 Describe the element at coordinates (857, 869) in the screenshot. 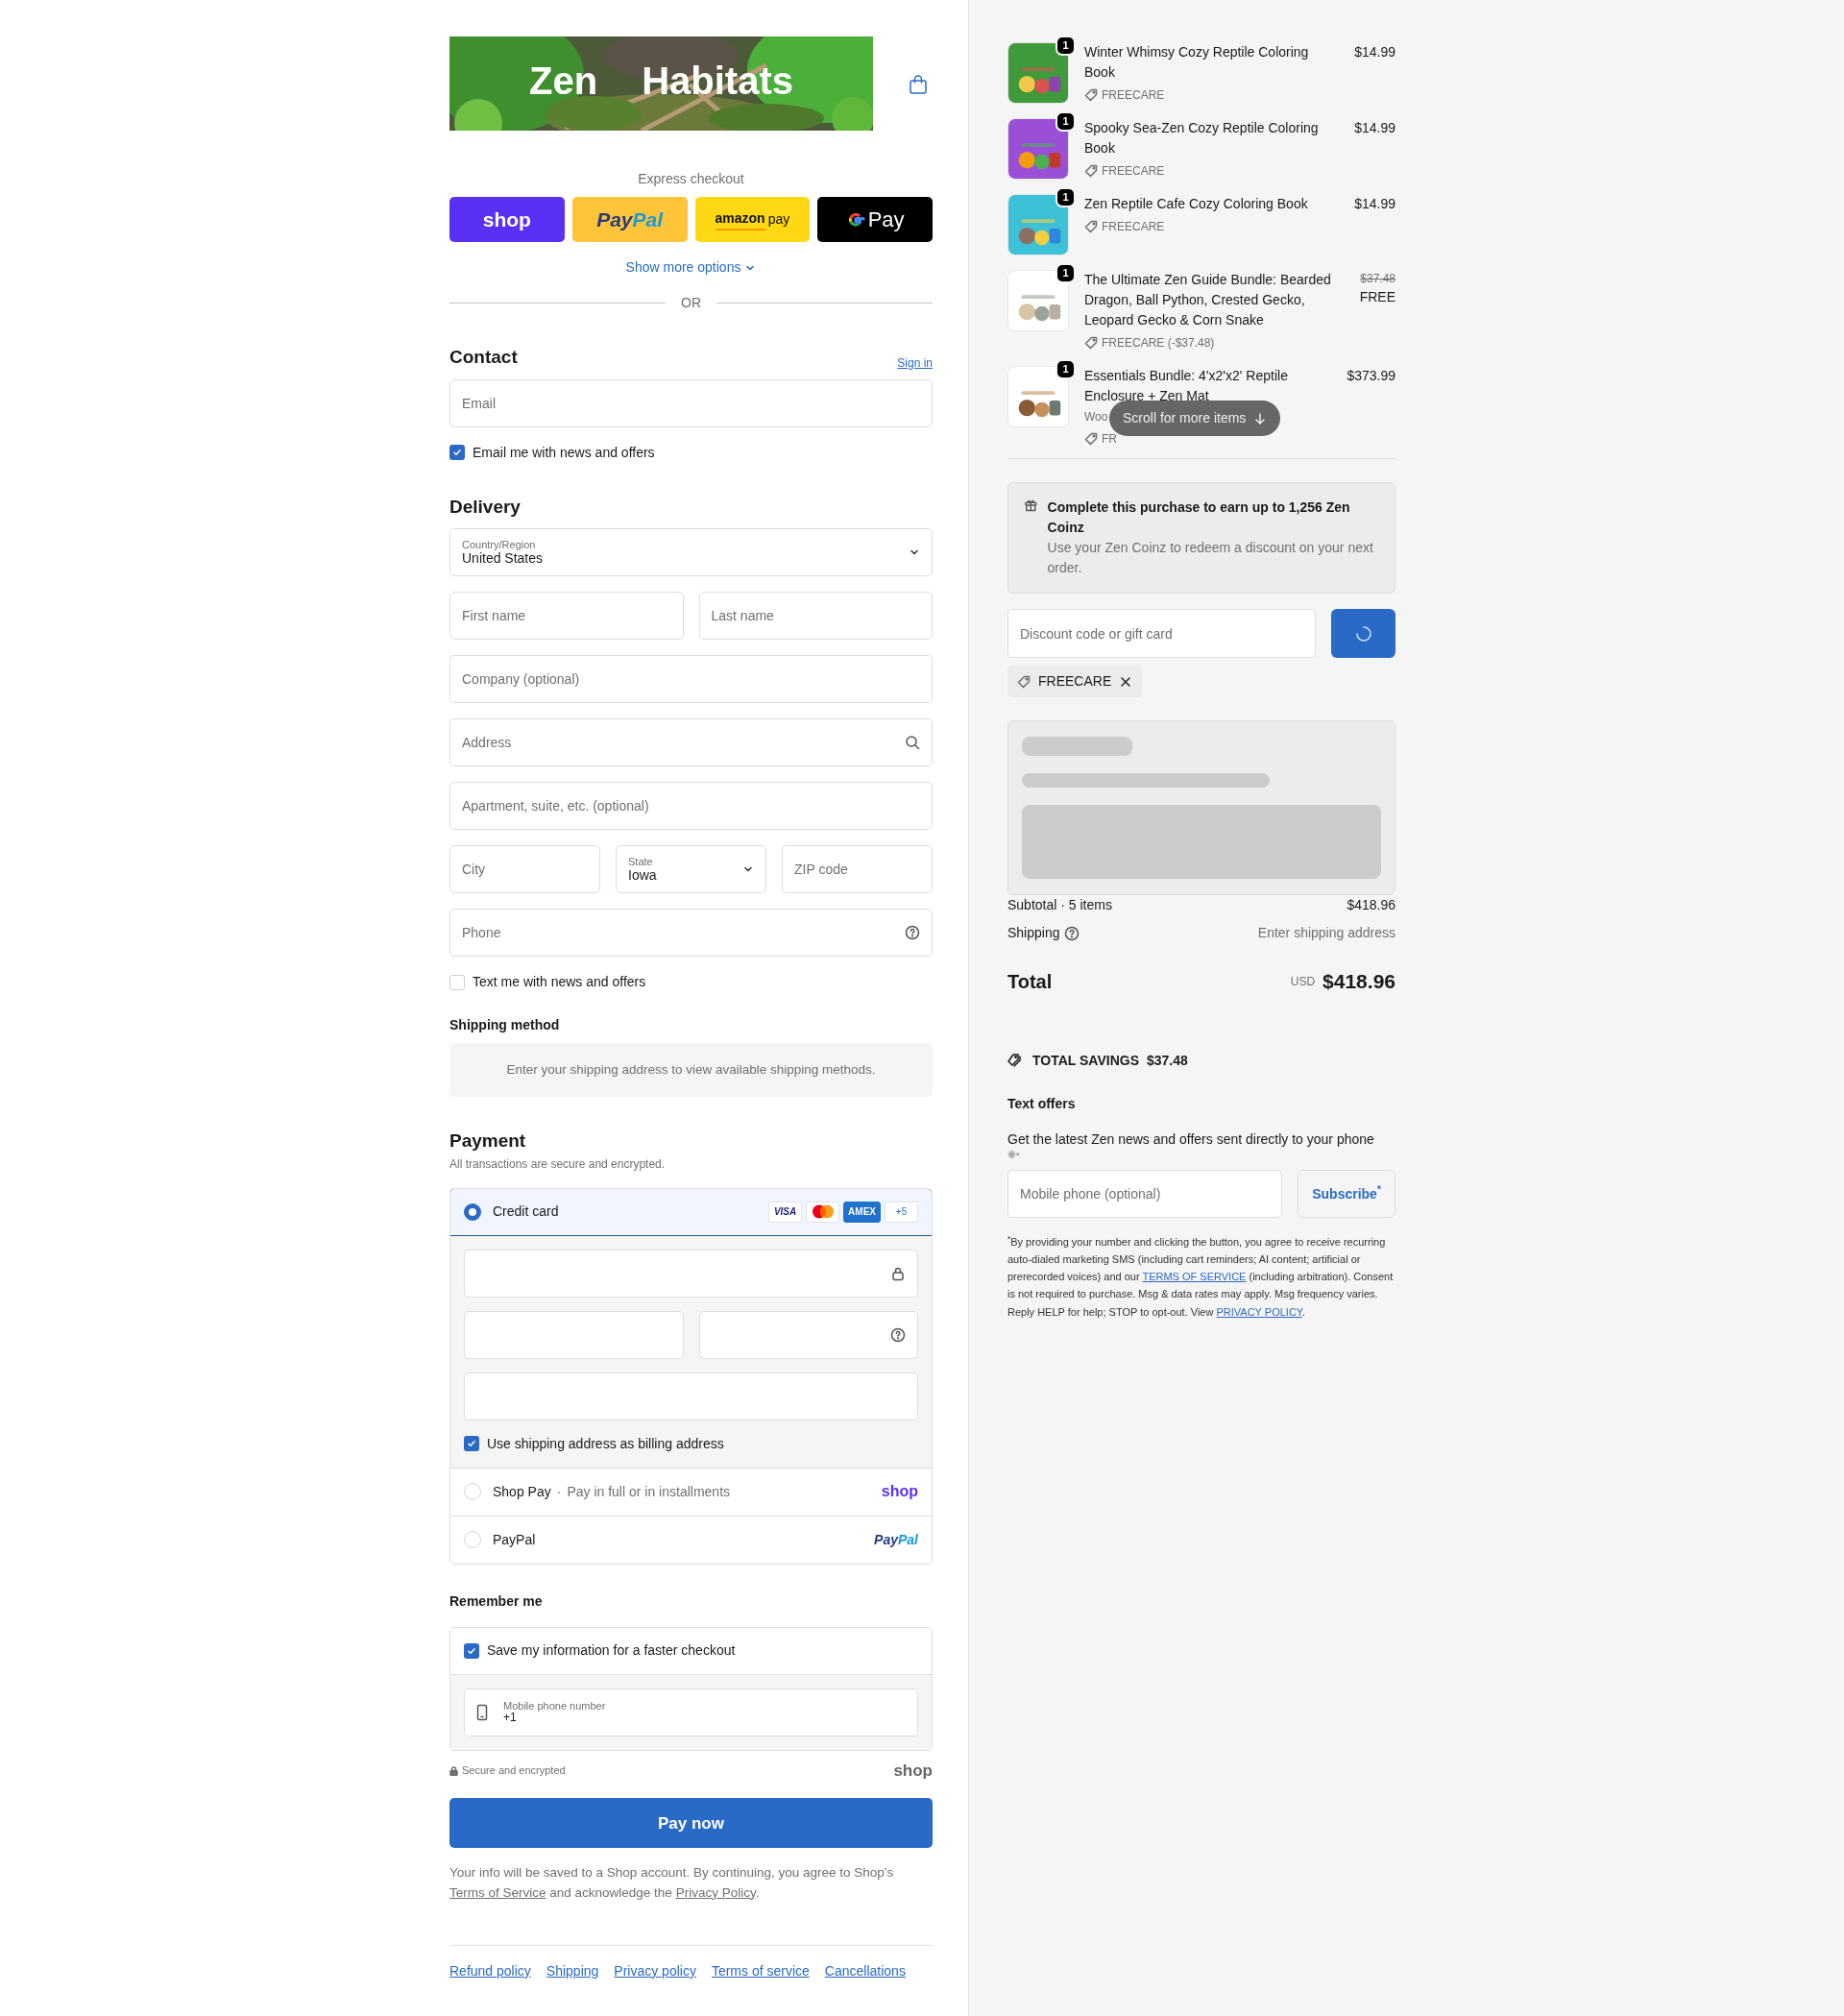

I see `input-field: ZIP code` at that location.